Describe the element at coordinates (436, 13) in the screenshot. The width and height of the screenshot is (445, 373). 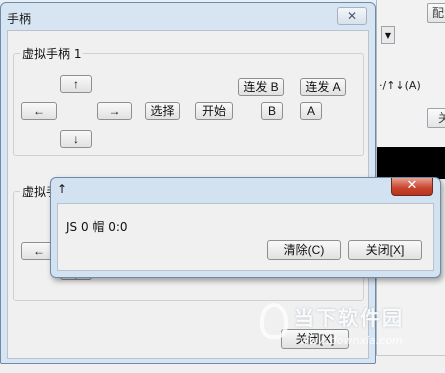
I see `background-config-button: 配置` at that location.